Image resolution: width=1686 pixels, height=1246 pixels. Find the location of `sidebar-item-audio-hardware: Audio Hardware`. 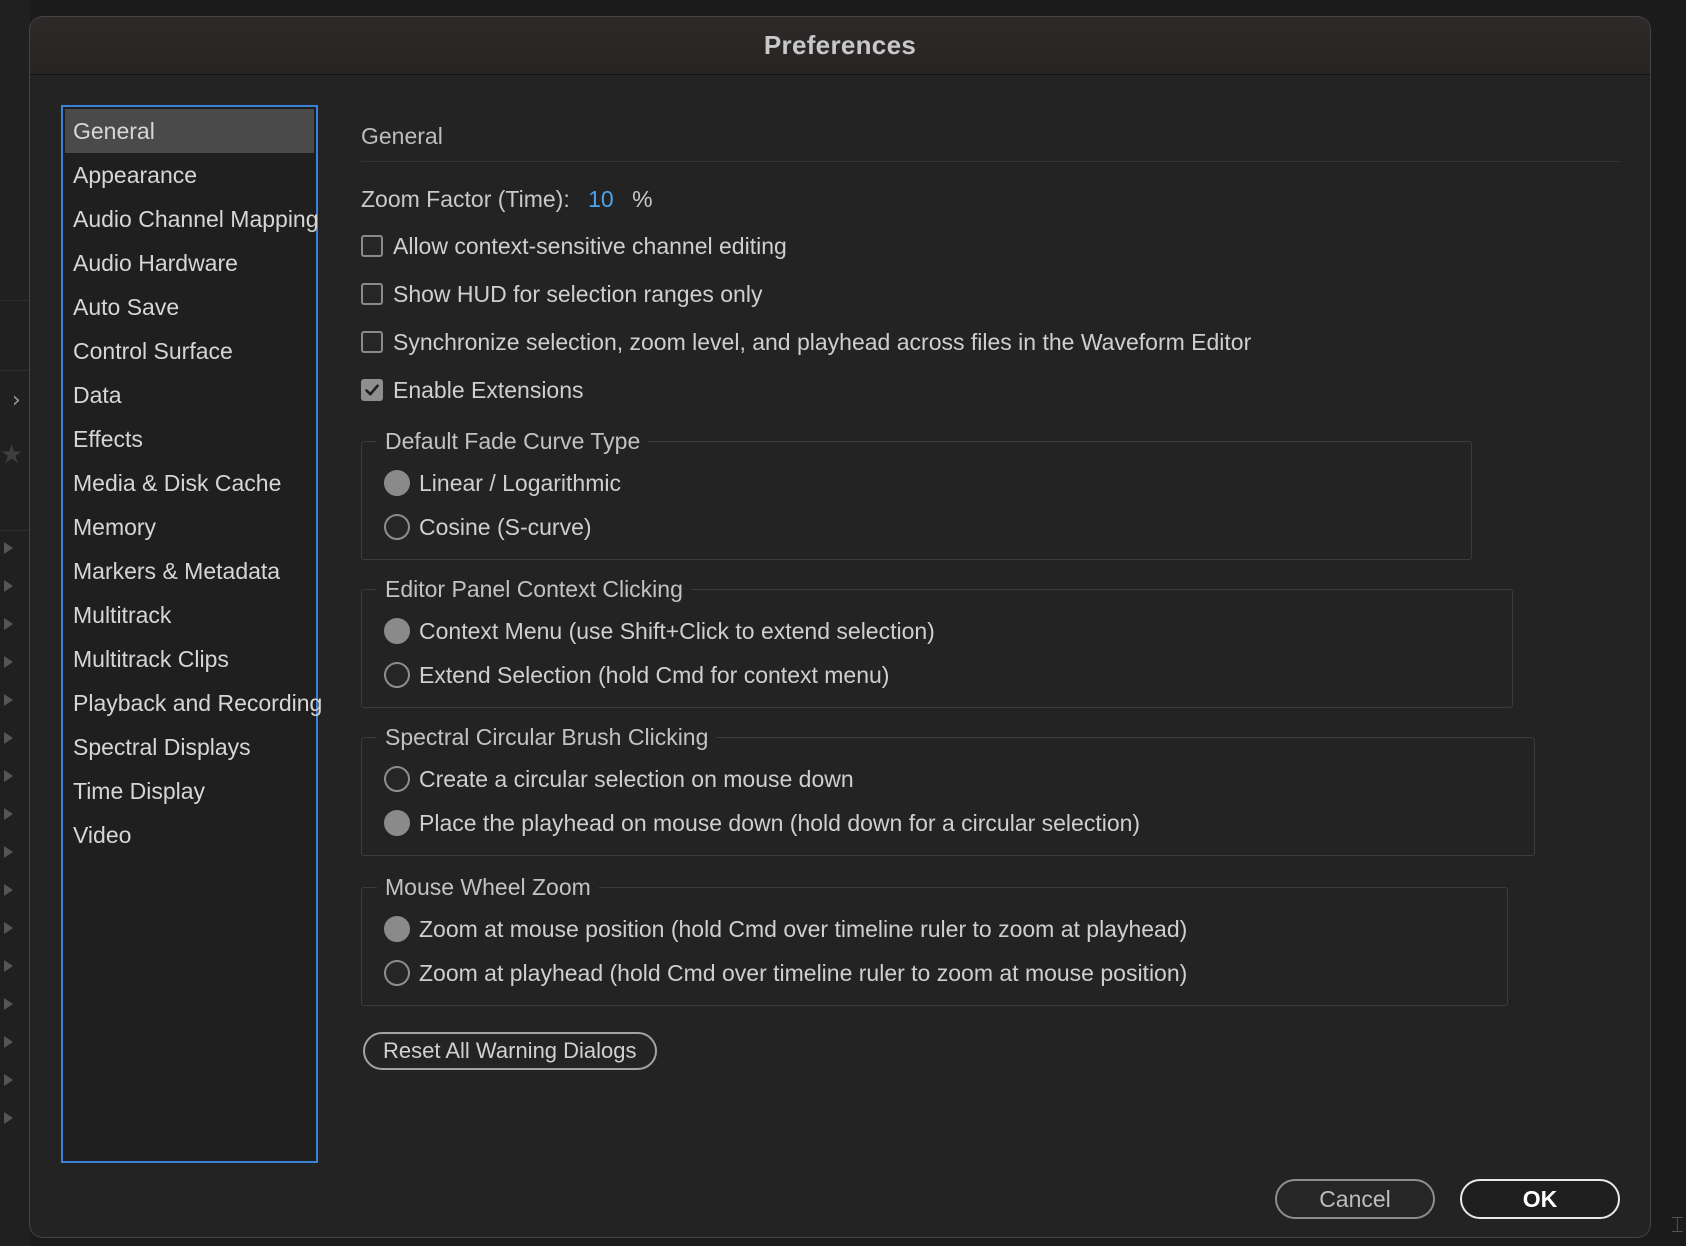

sidebar-item-audio-hardware: Audio Hardware is located at coordinates (189, 263).